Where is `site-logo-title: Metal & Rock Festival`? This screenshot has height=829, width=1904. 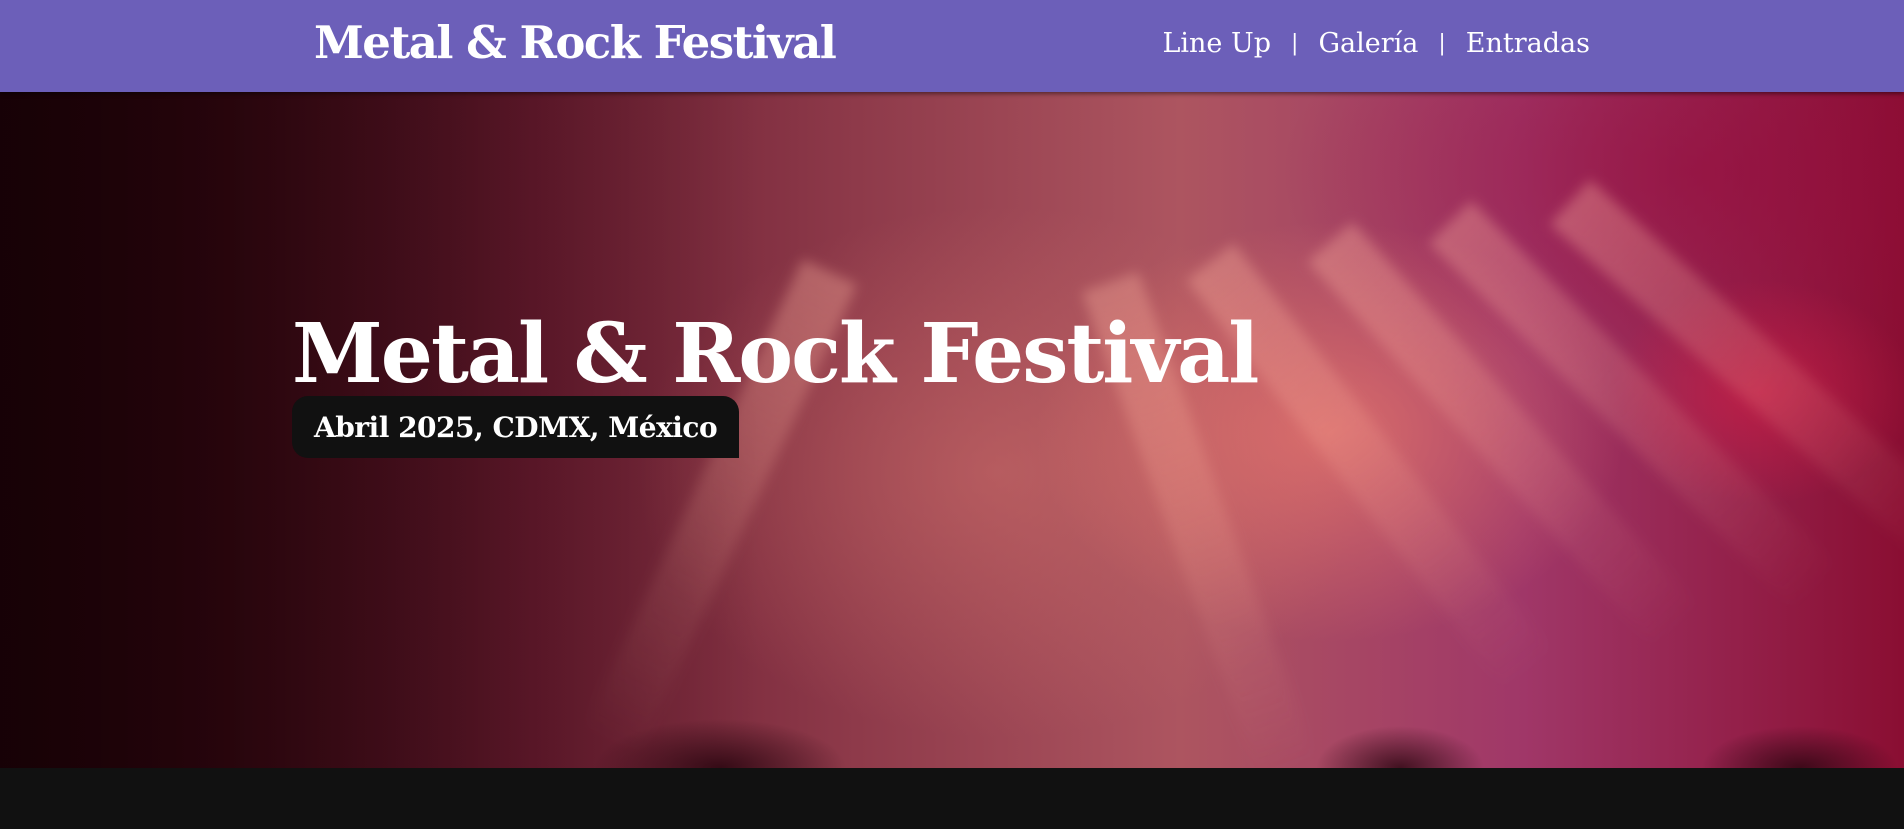 site-logo-title: Metal & Rock Festival is located at coordinates (575, 42).